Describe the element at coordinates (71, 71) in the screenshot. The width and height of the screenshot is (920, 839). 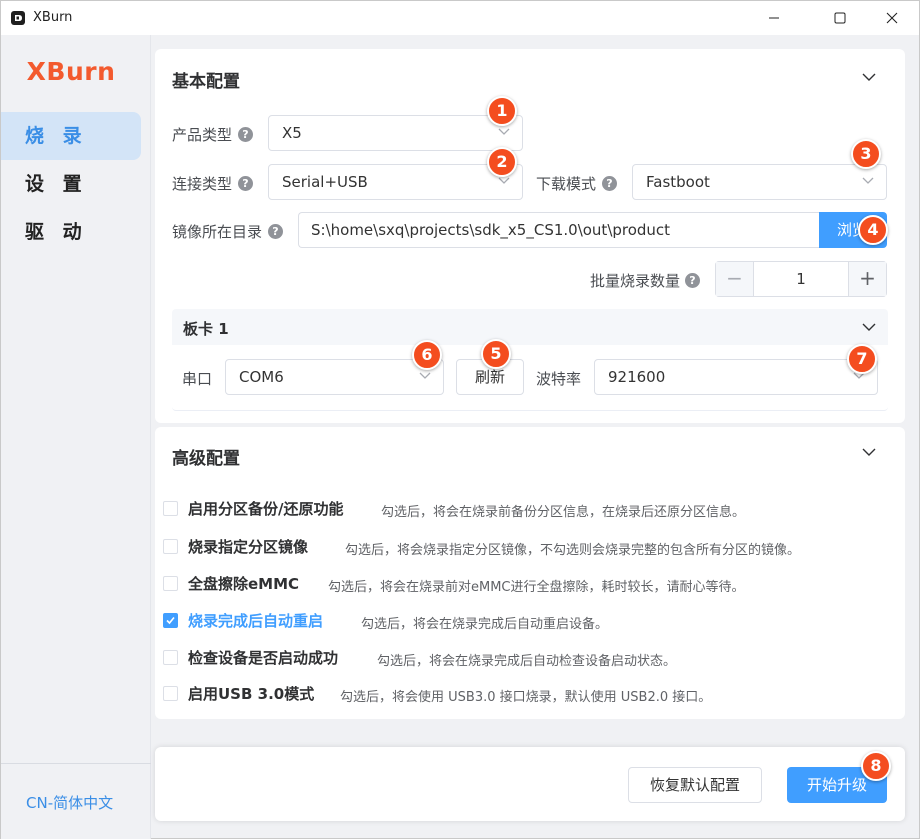
I see `brand-logo: XBurn` at that location.